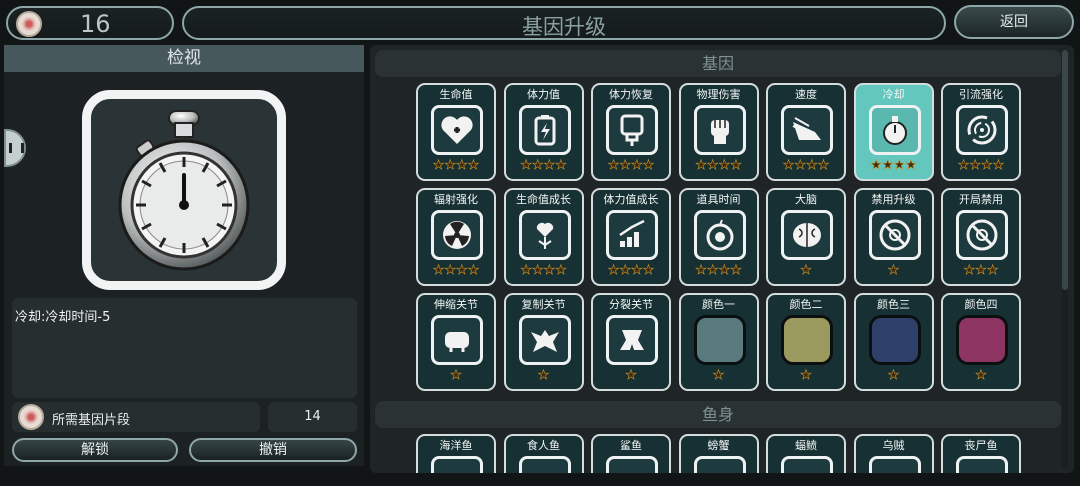 The height and width of the screenshot is (486, 1080). What do you see at coordinates (95, 450) in the screenshot?
I see `unlock-button: 解锁` at bounding box center [95, 450].